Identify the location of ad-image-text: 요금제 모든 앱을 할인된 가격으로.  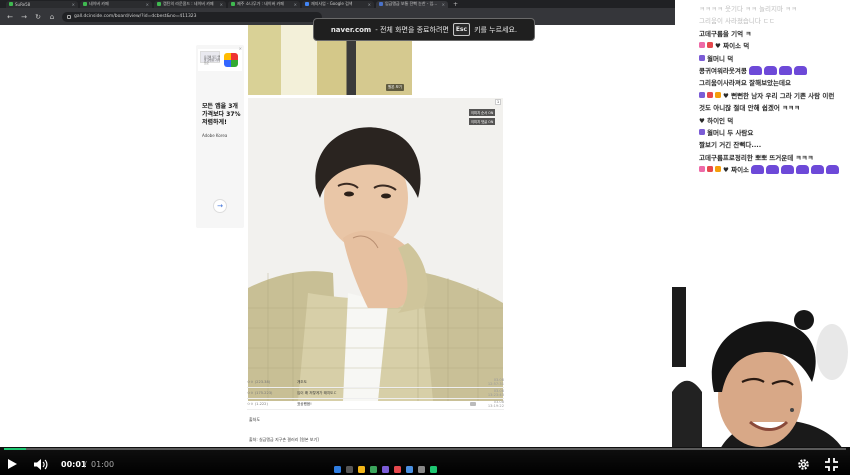
(212, 60).